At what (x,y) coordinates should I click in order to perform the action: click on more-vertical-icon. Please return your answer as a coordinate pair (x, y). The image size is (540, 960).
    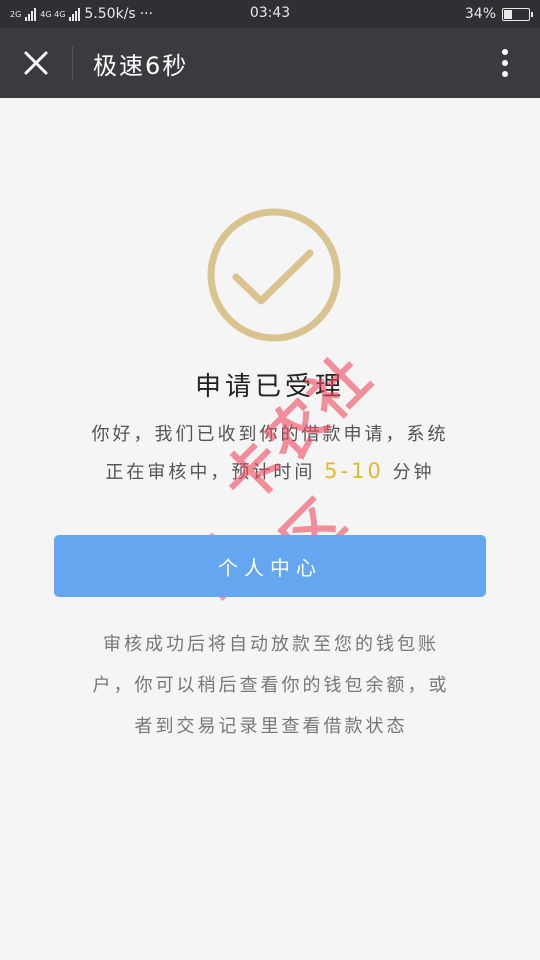
    Looking at the image, I should click on (505, 63).